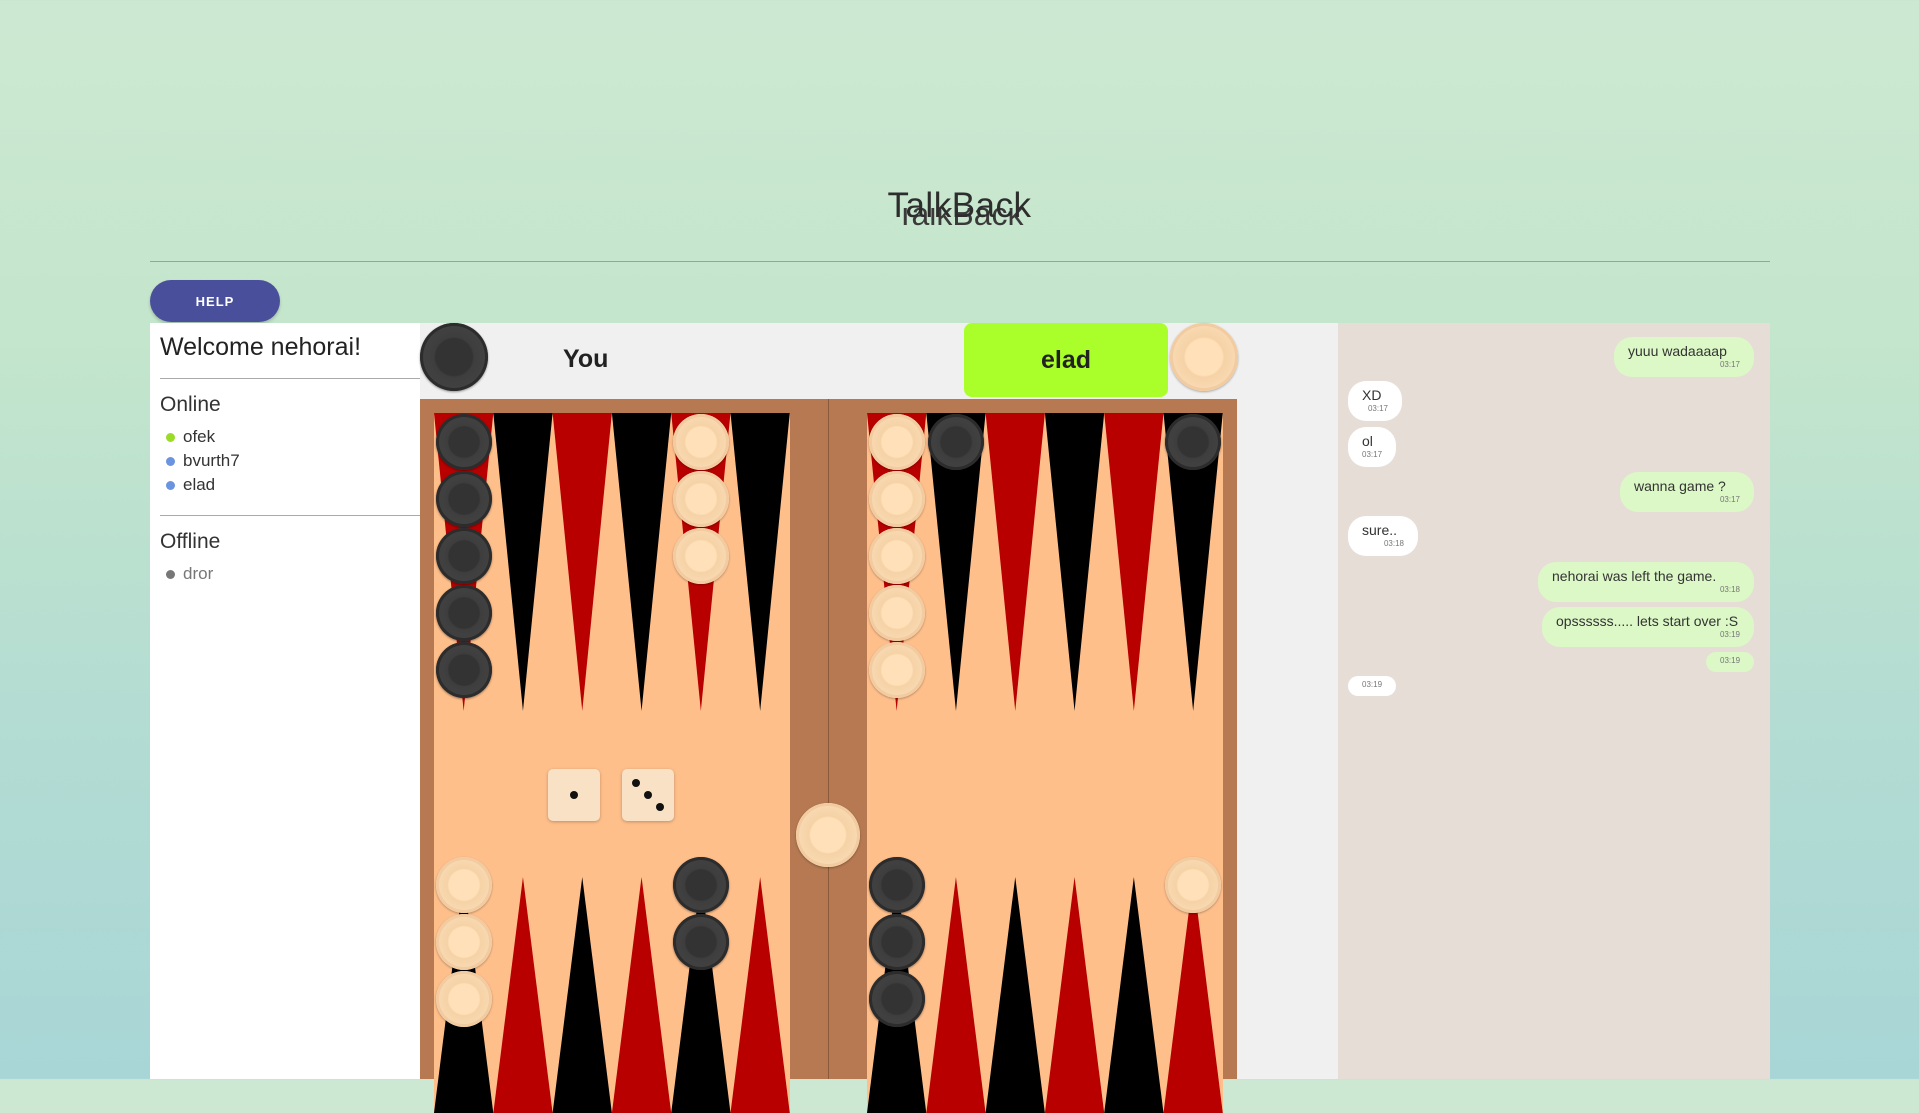 This screenshot has width=1919, height=1113. Describe the element at coordinates (199, 484) in the screenshot. I see `user-name: elad` at that location.